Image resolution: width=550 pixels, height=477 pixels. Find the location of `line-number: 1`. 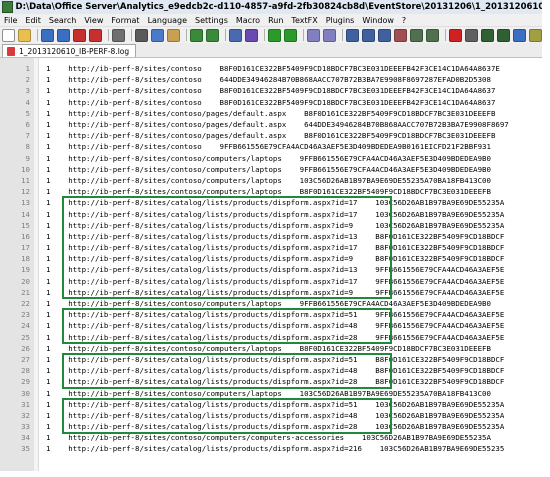

line-number: 1 is located at coordinates (27, 69).